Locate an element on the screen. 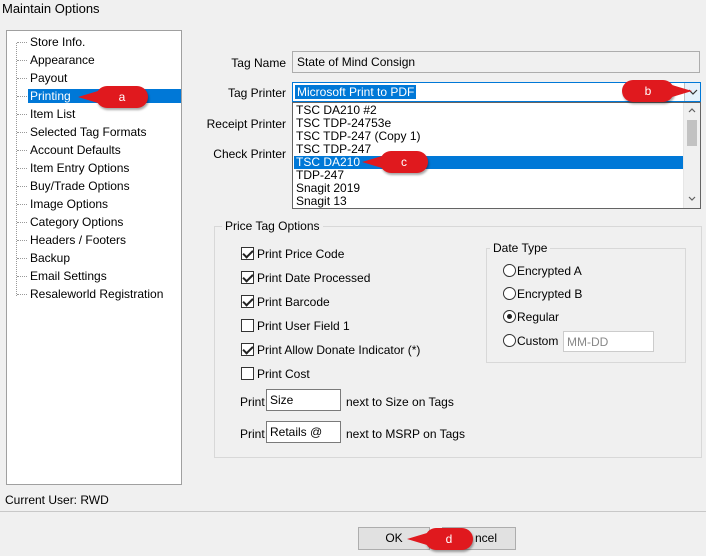 Image resolution: width=706 pixels, height=556 pixels. tree-item-label: Store Info. is located at coordinates (58, 42).